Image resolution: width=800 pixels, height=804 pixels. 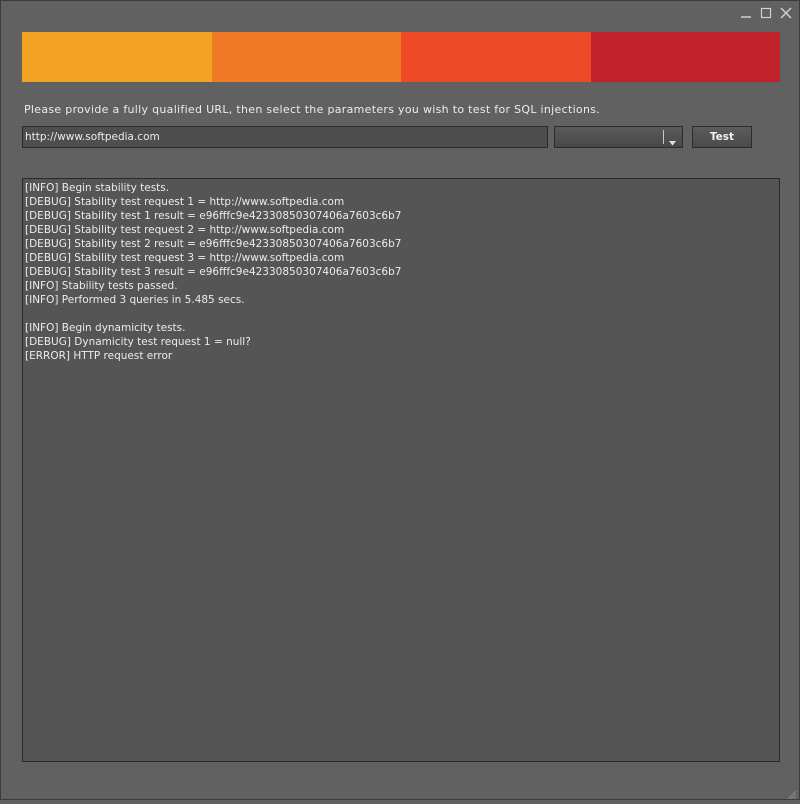 What do you see at coordinates (285, 137) in the screenshot?
I see `url-input` at bounding box center [285, 137].